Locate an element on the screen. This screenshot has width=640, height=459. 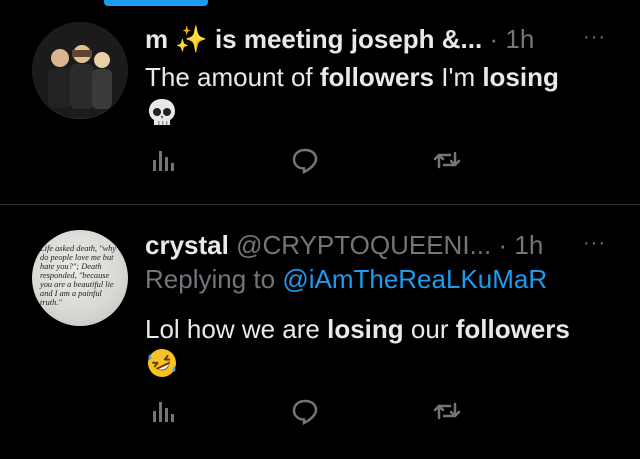
text-part: Lol how we are is located at coordinates (236, 329).